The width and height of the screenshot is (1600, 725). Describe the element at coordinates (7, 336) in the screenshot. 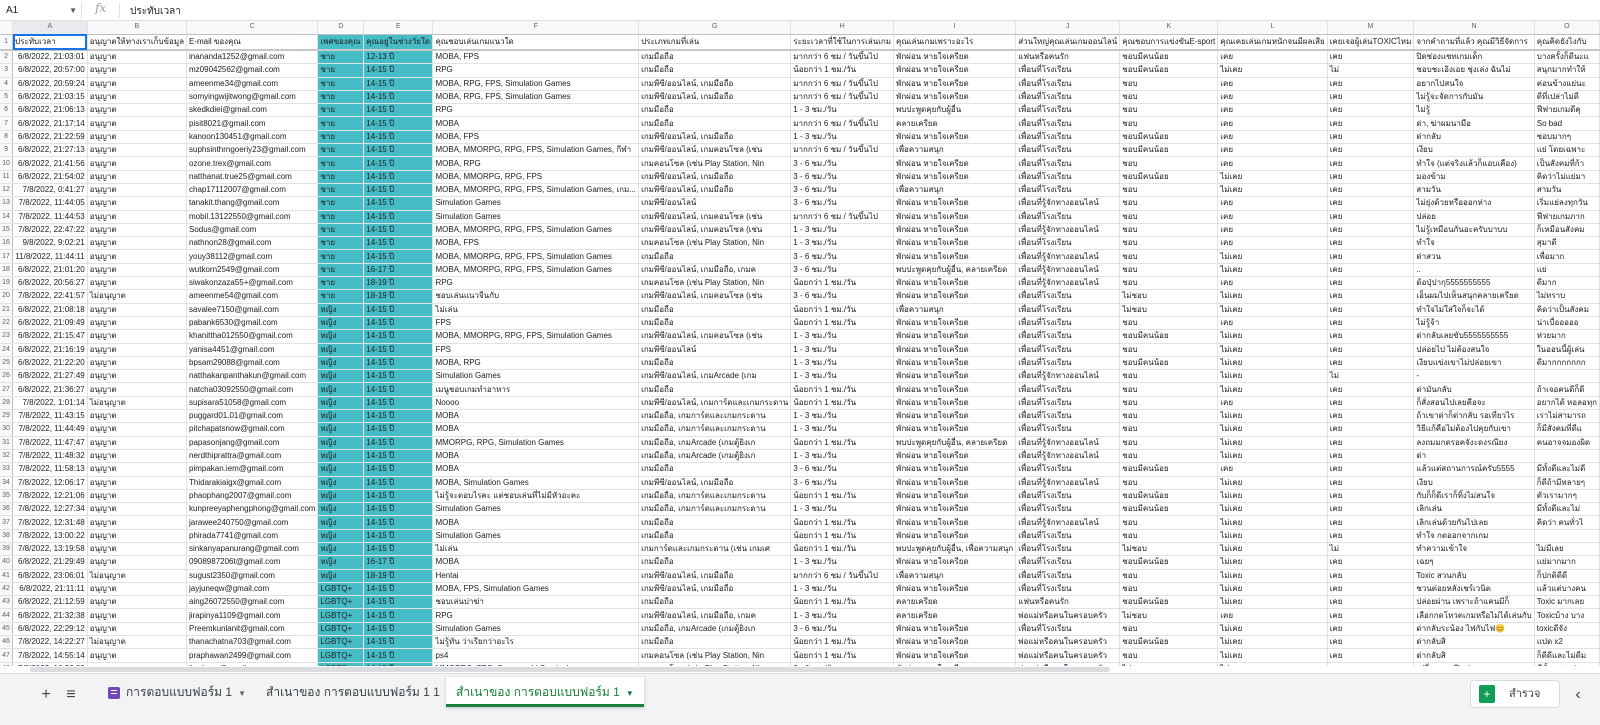

I see `row-number: 23` at that location.